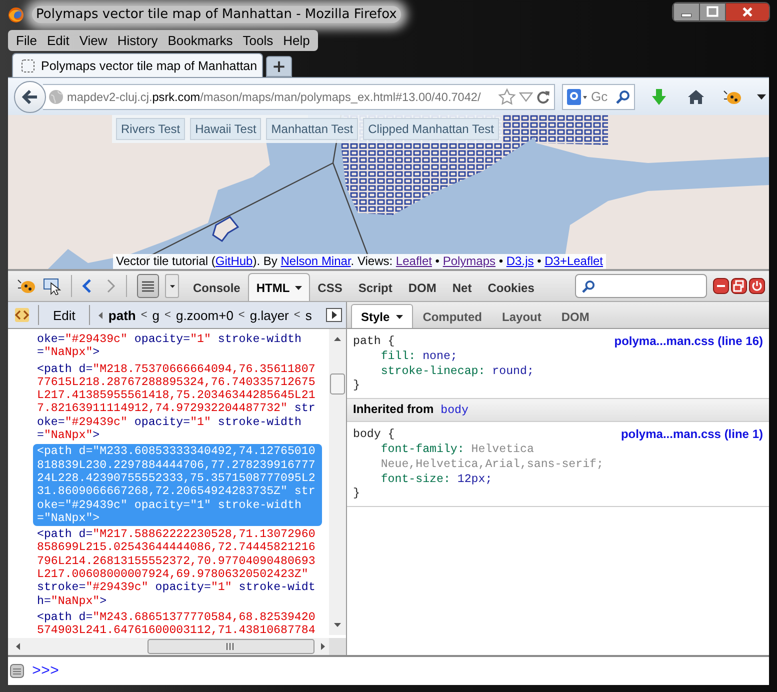  I want to click on dropdown-button, so click(172, 286).